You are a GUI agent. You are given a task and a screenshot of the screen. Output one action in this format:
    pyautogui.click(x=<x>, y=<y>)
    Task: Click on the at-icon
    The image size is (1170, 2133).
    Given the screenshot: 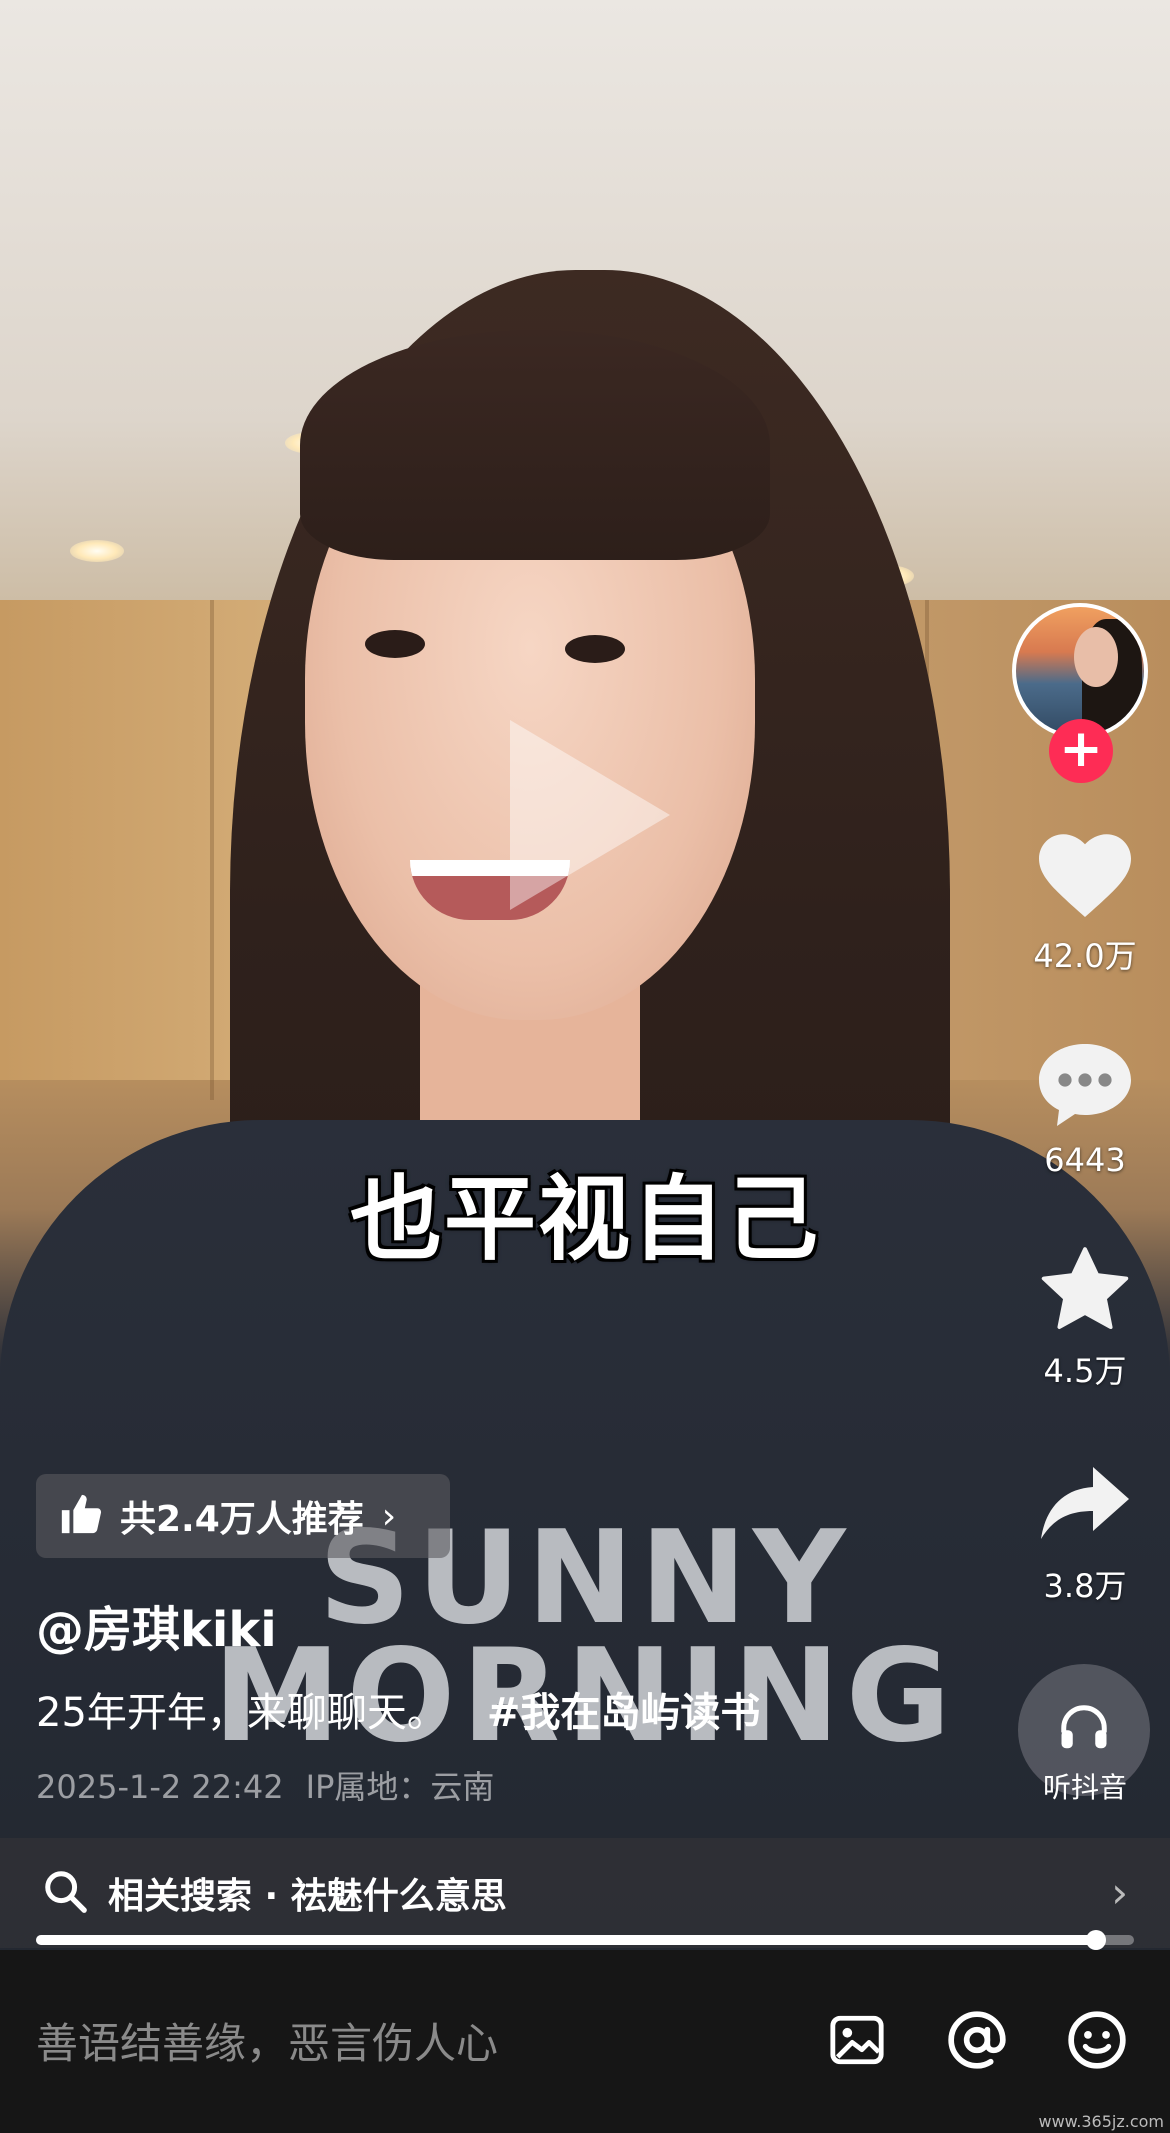 What is the action you would take?
    pyautogui.click(x=977, y=2040)
    